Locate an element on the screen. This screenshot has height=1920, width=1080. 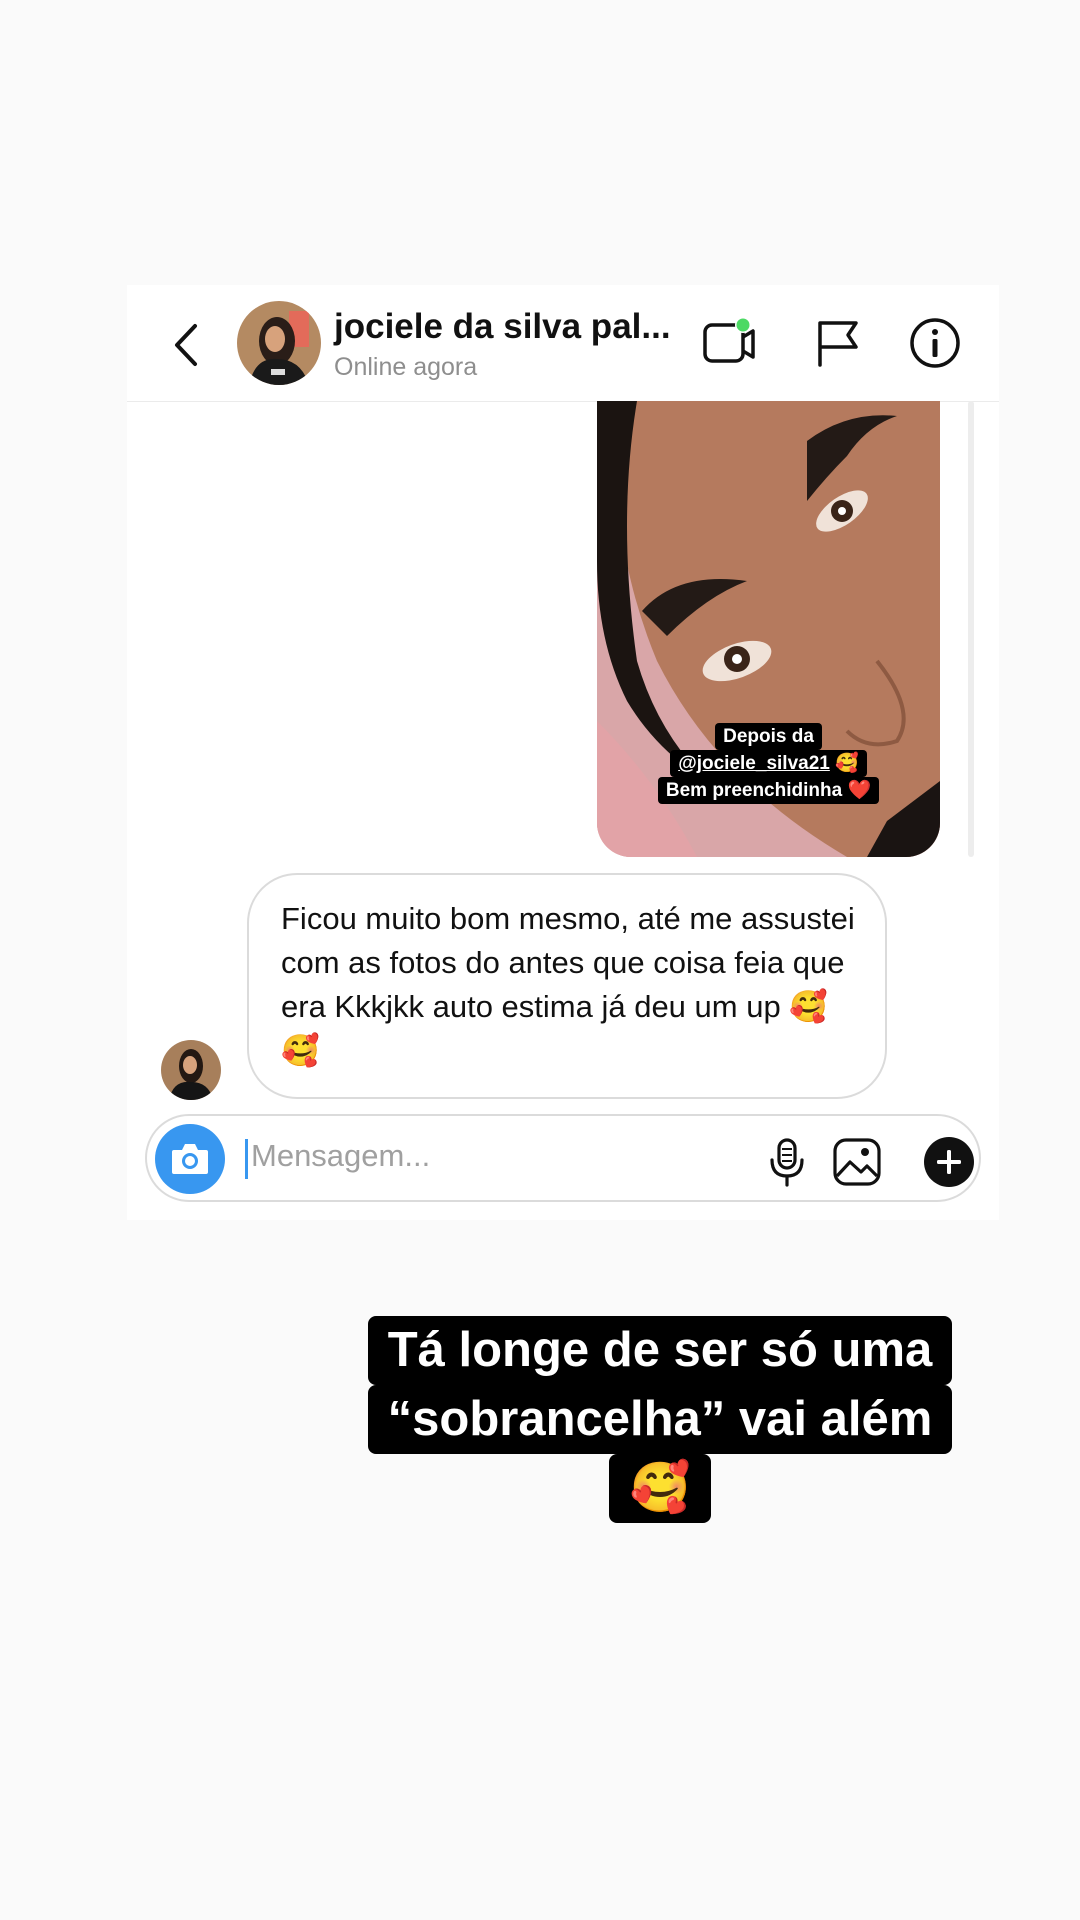
video-call-icon is located at coordinates (729, 340).